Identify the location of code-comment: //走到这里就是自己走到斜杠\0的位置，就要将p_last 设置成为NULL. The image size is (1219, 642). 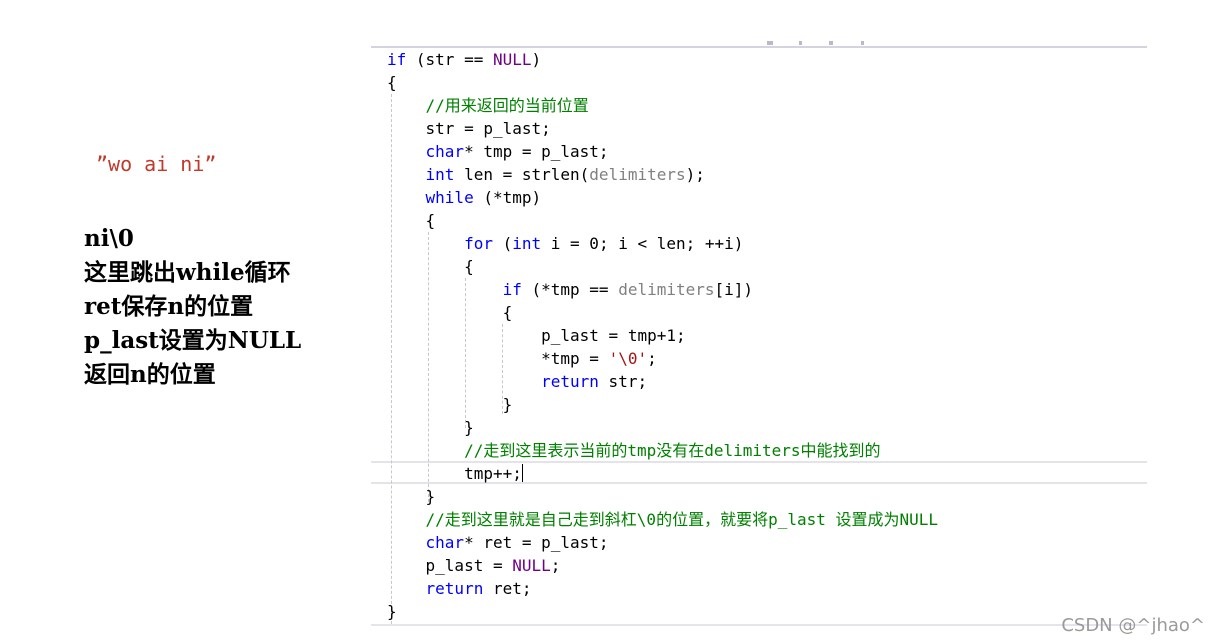
(663, 519).